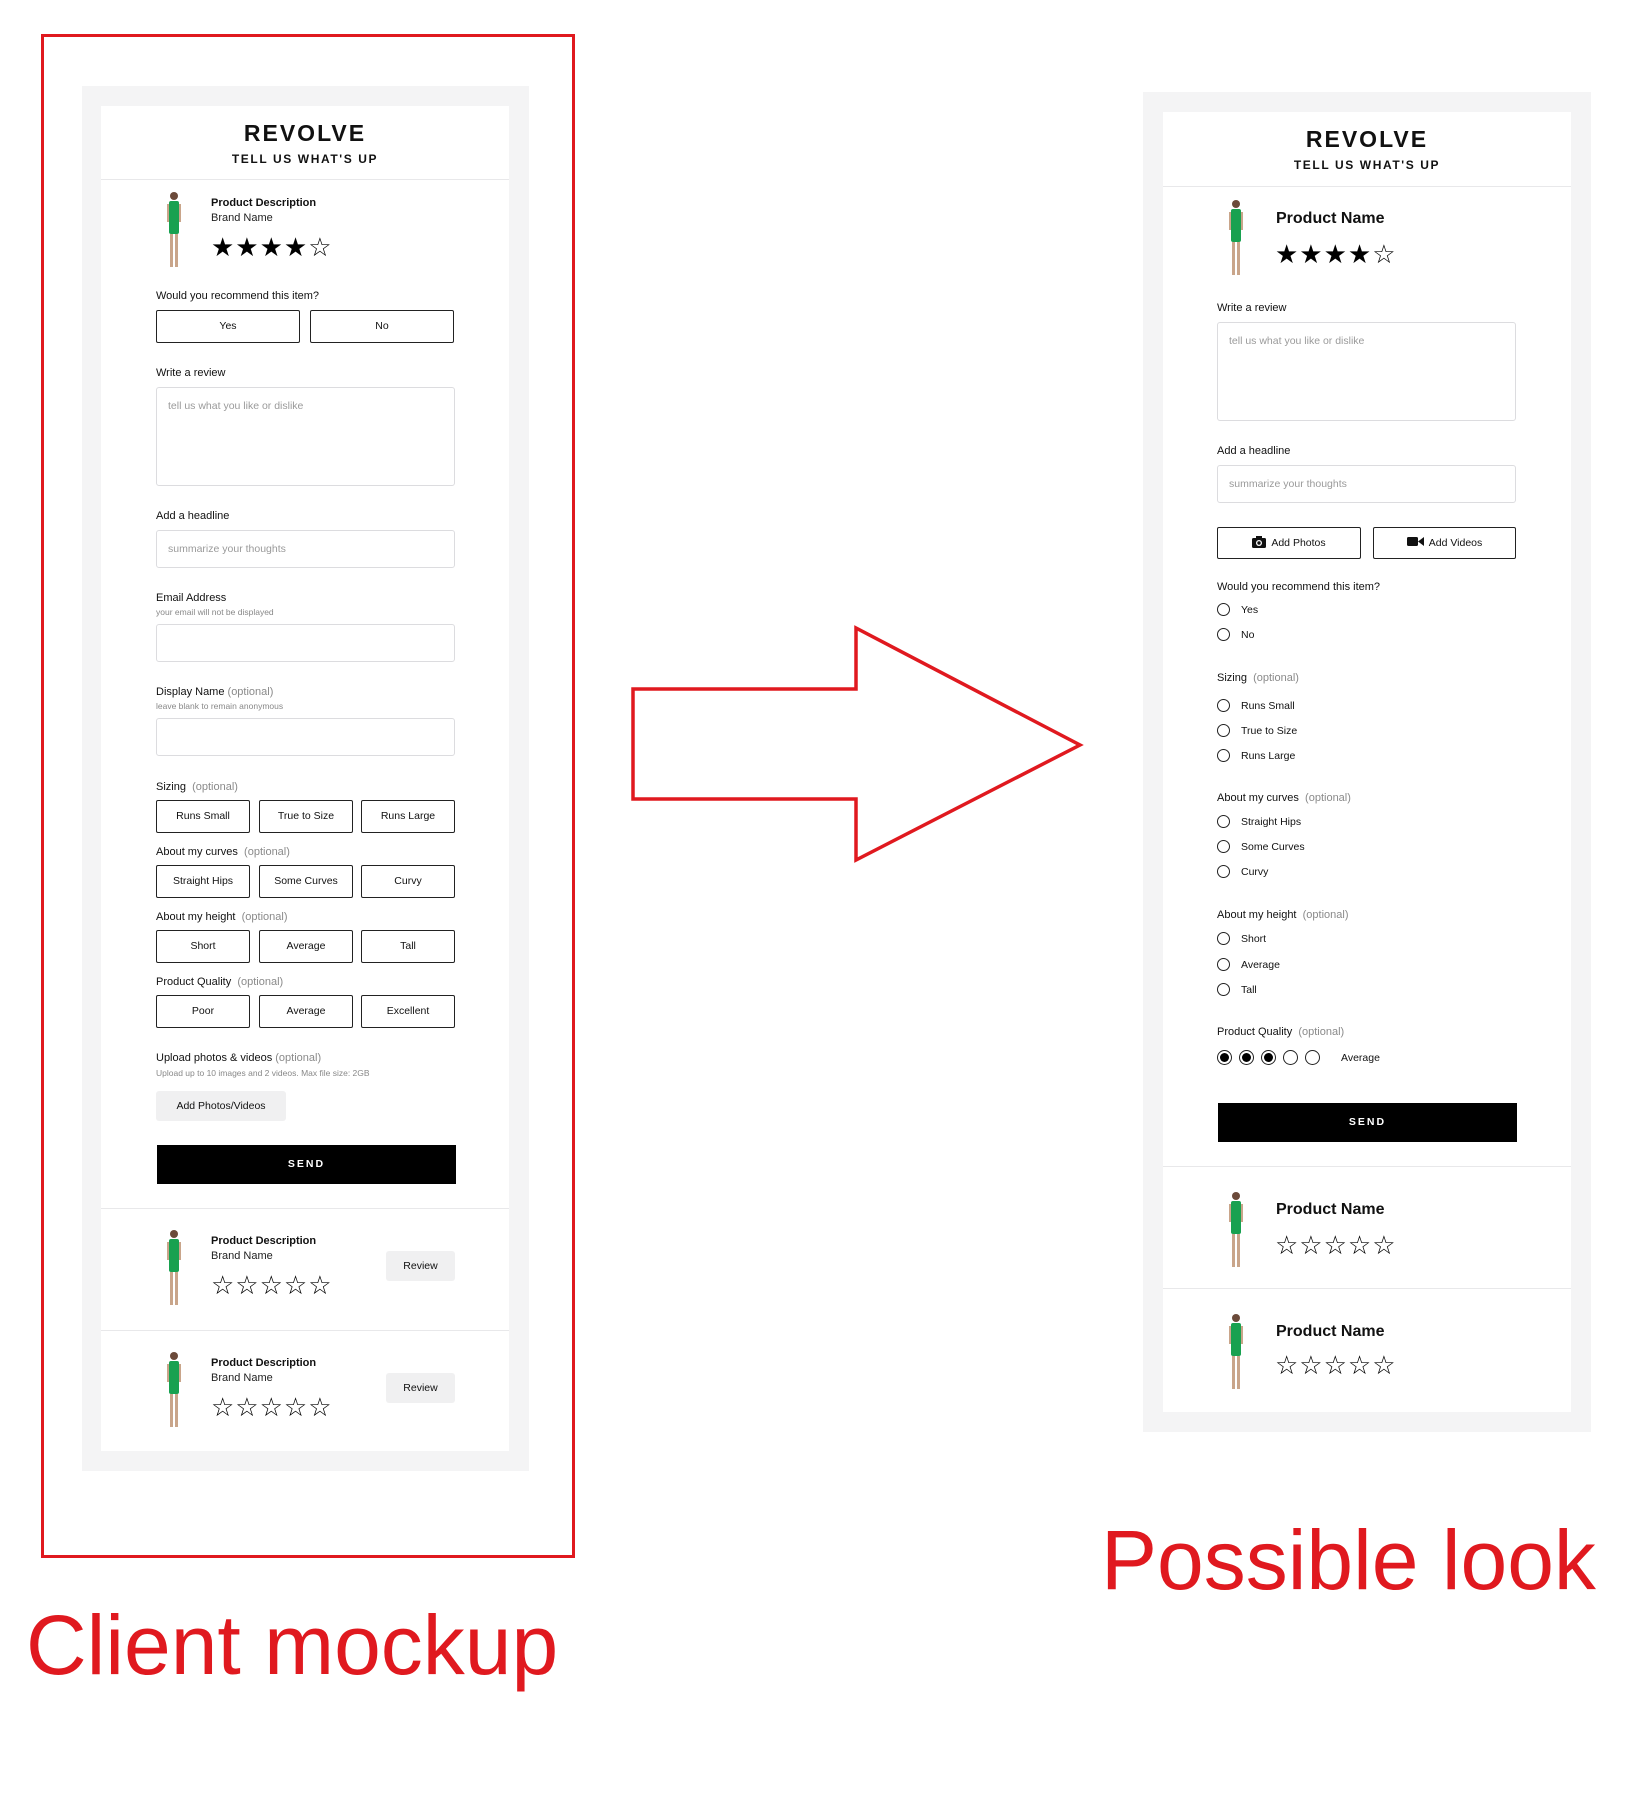 The width and height of the screenshot is (1632, 1804). I want to click on display-name-label: Display Name (optional), so click(214, 692).